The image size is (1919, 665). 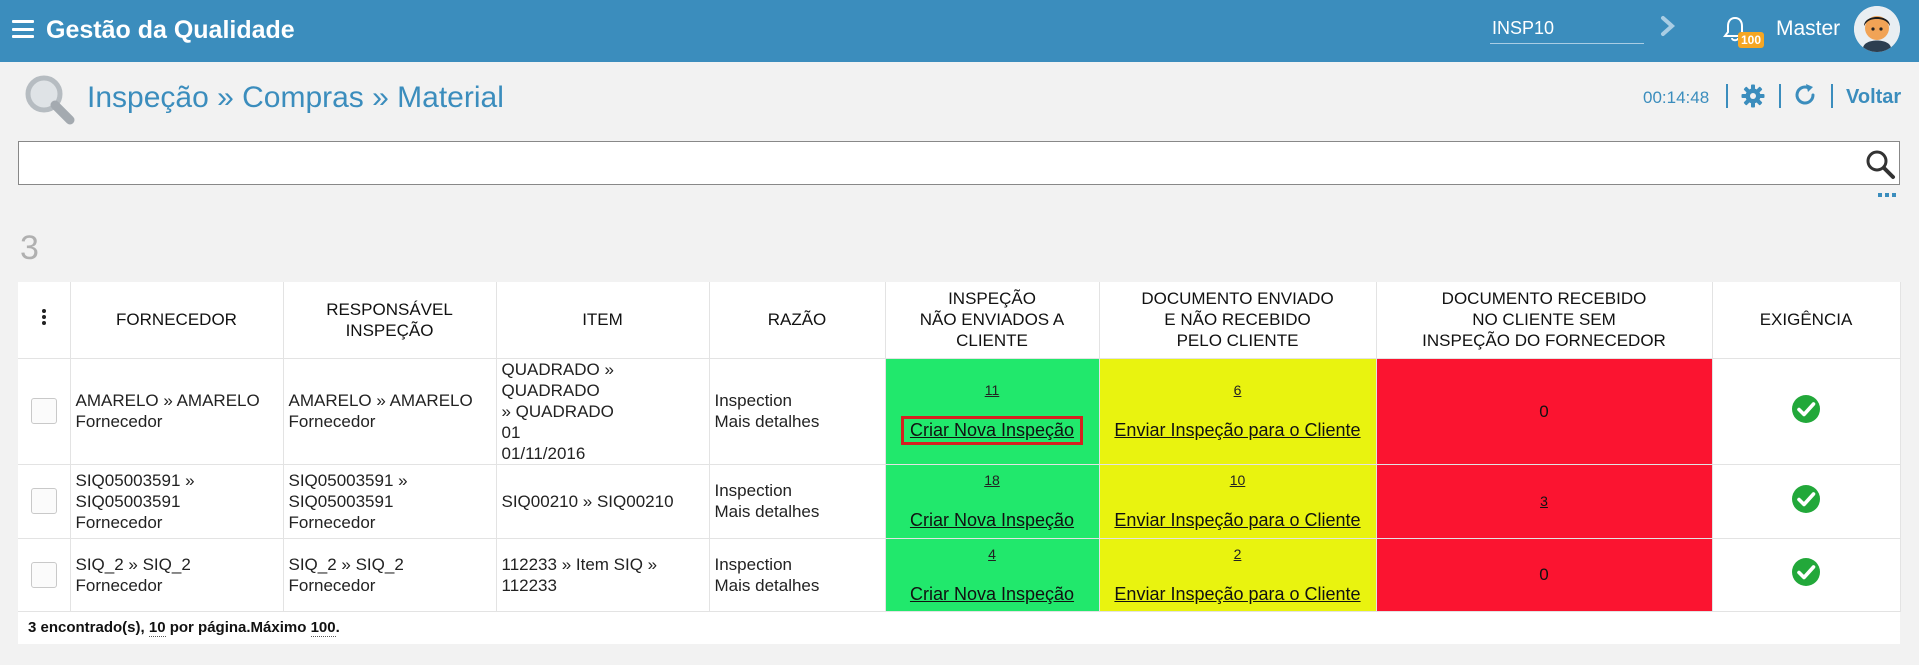 I want to click on cell-fornecedor: AMARELO » AMARELO Fornecedor, so click(x=177, y=411).